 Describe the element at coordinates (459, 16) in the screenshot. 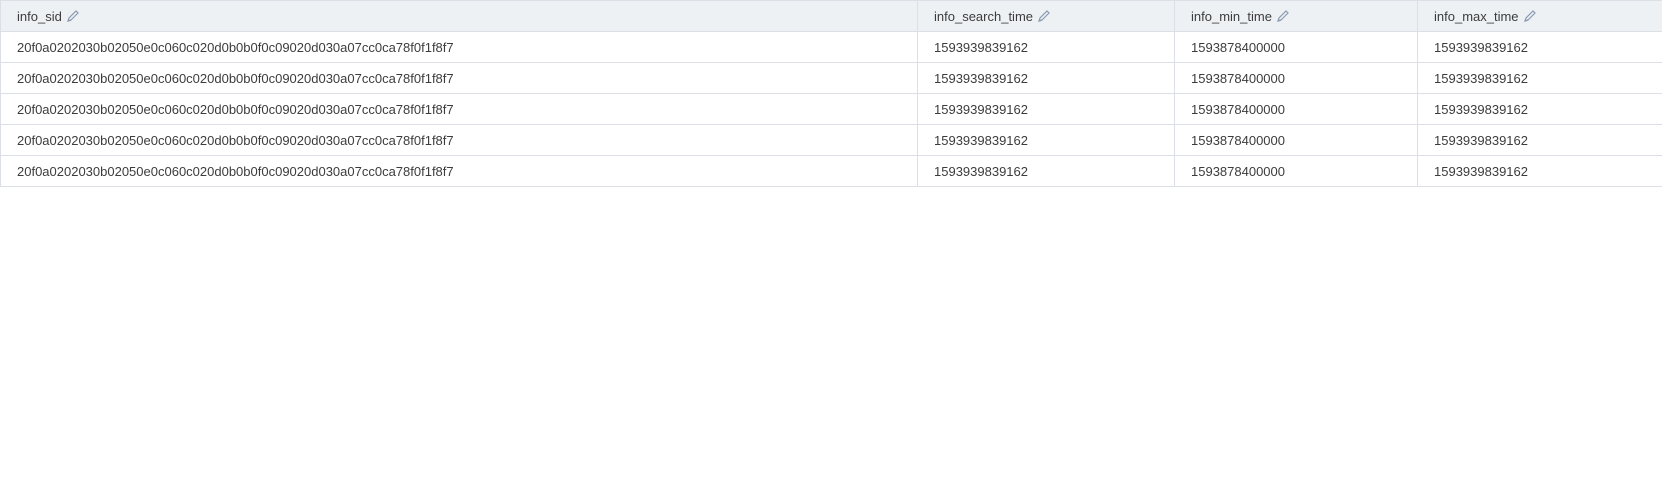

I see `column-header-info-sid: info_sid` at that location.